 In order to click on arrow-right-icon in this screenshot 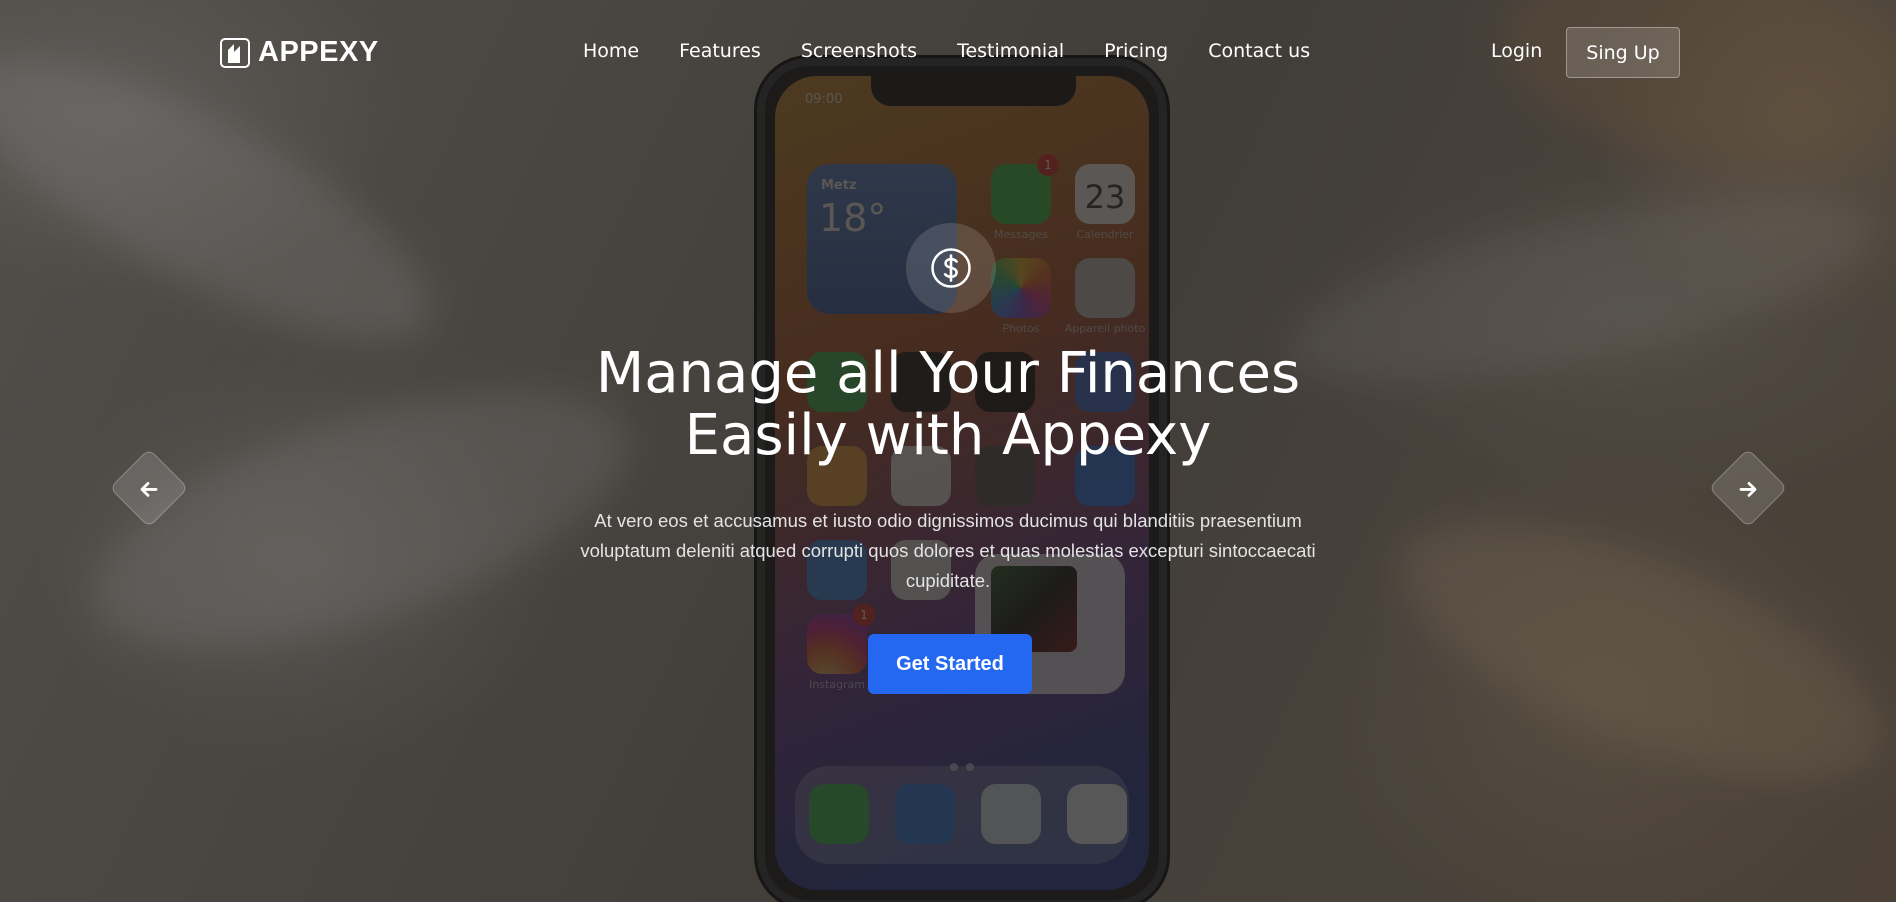, I will do `click(1748, 489)`.